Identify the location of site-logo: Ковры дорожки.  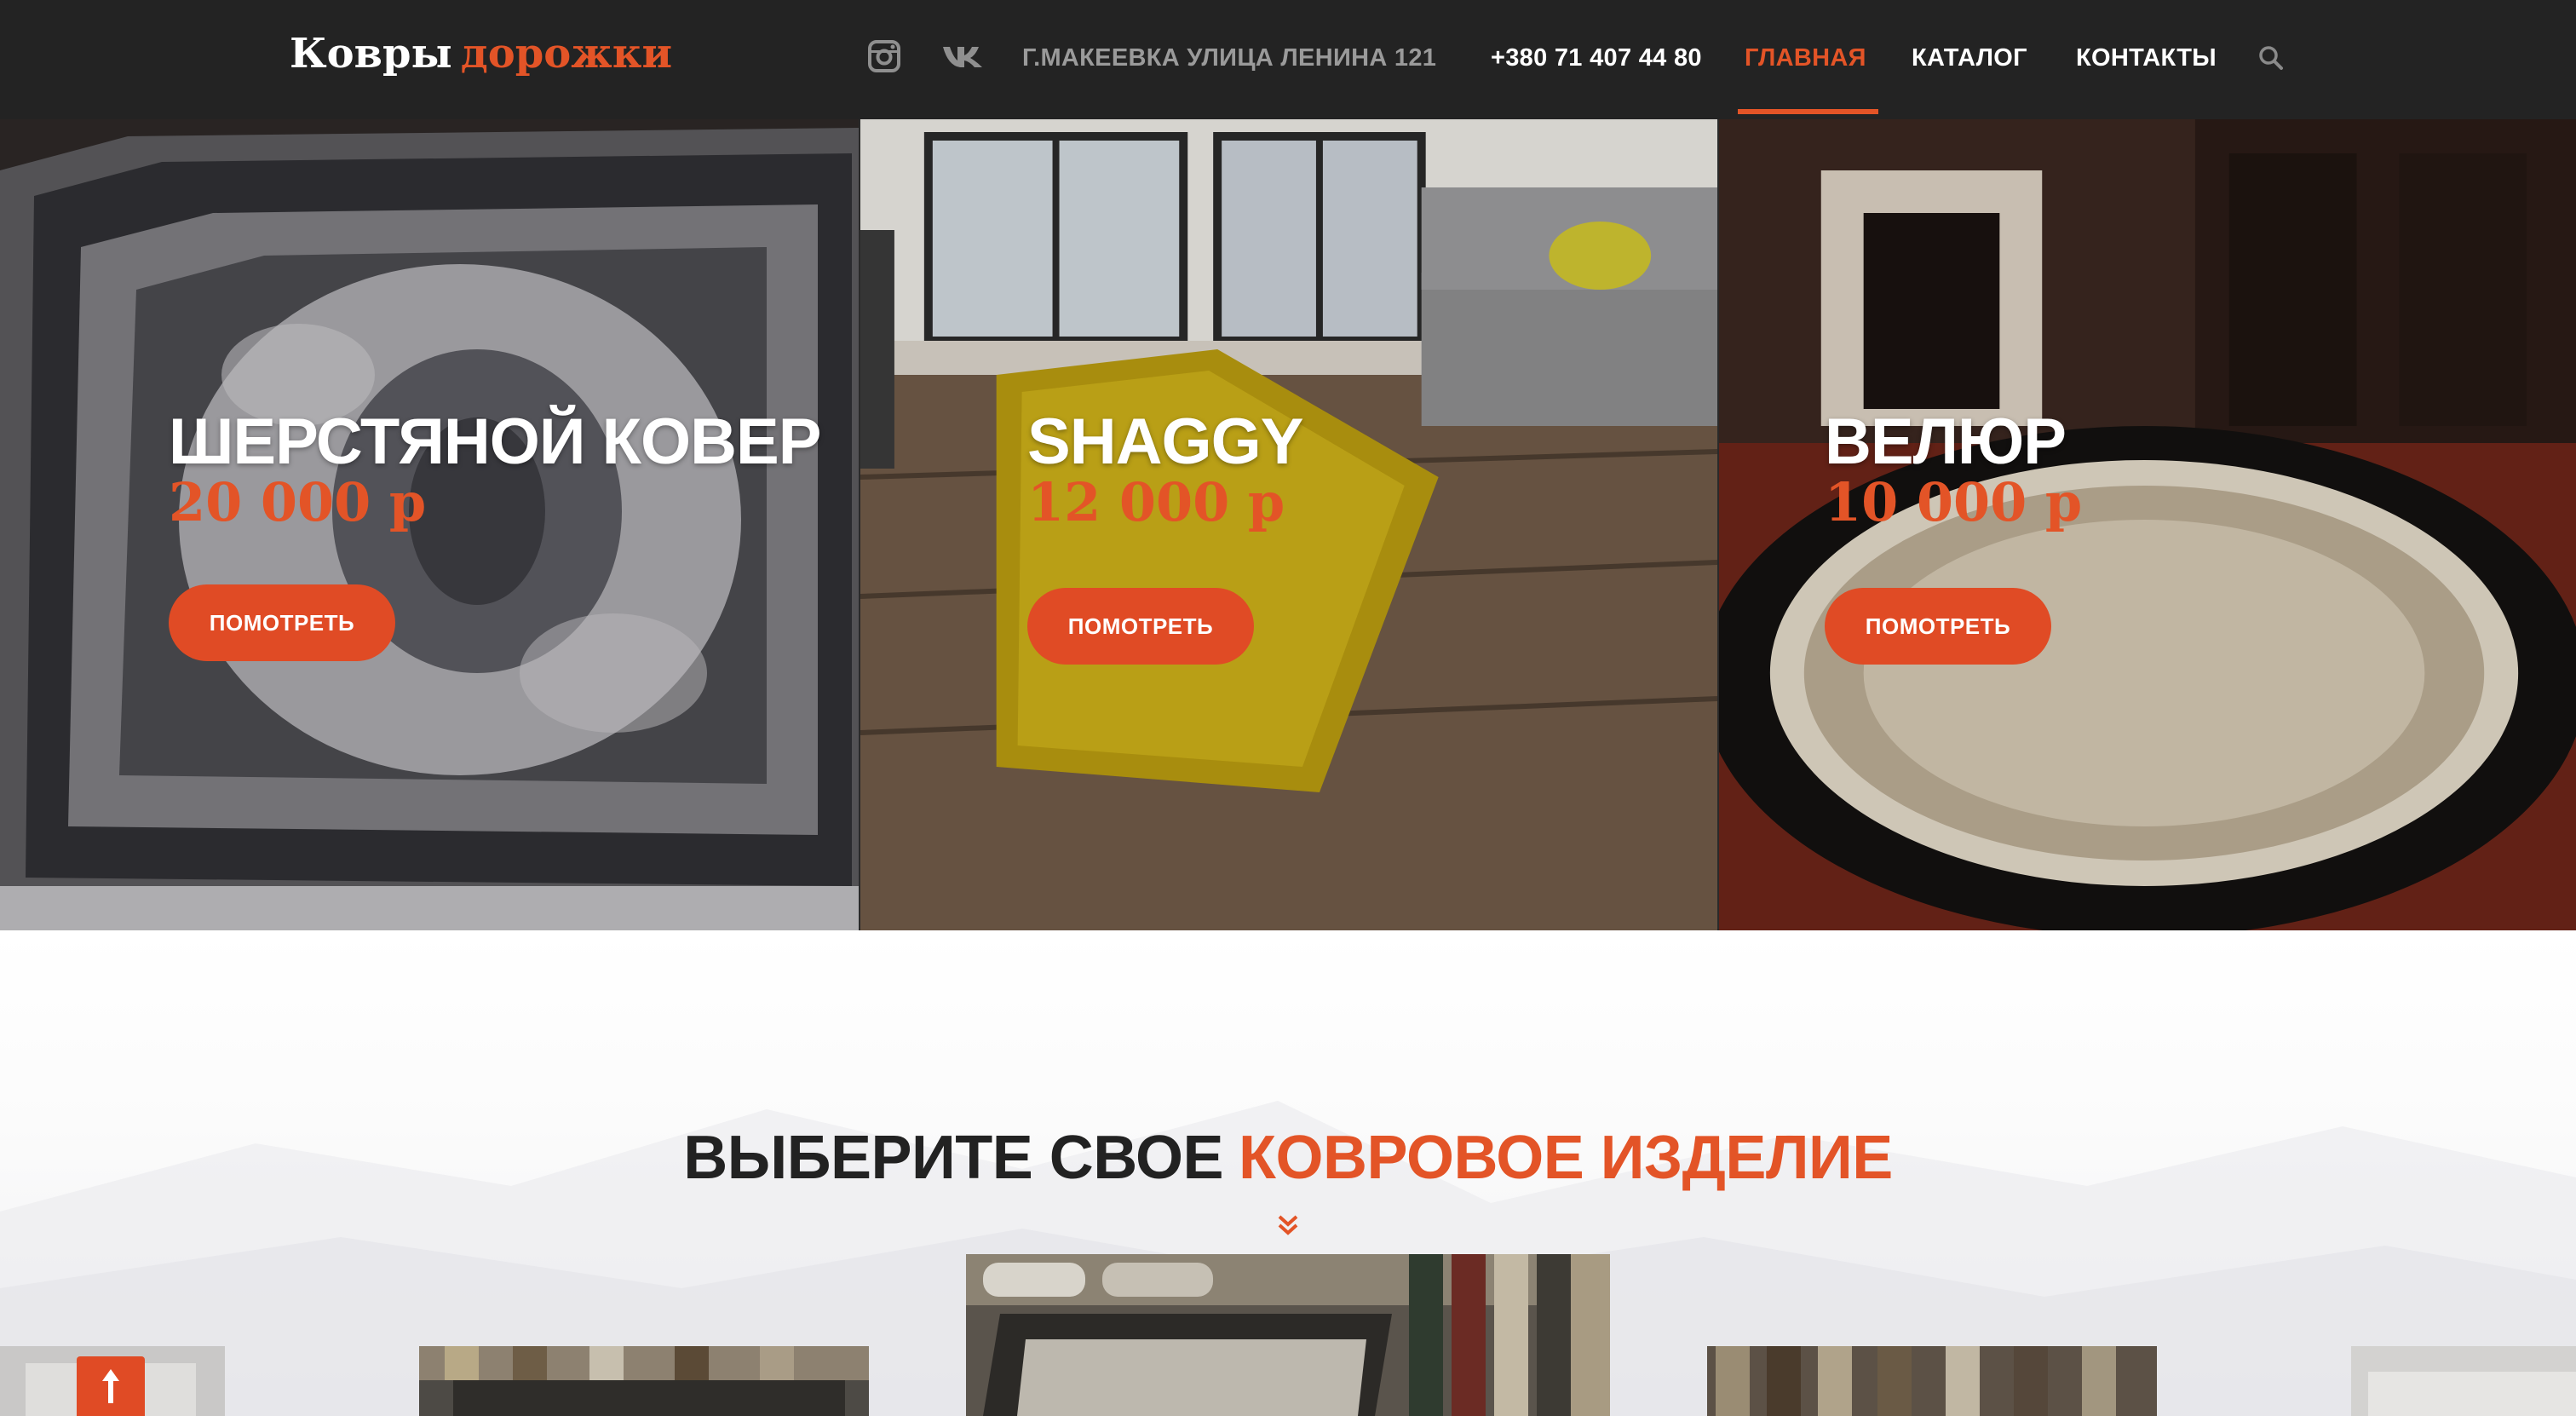
(481, 53).